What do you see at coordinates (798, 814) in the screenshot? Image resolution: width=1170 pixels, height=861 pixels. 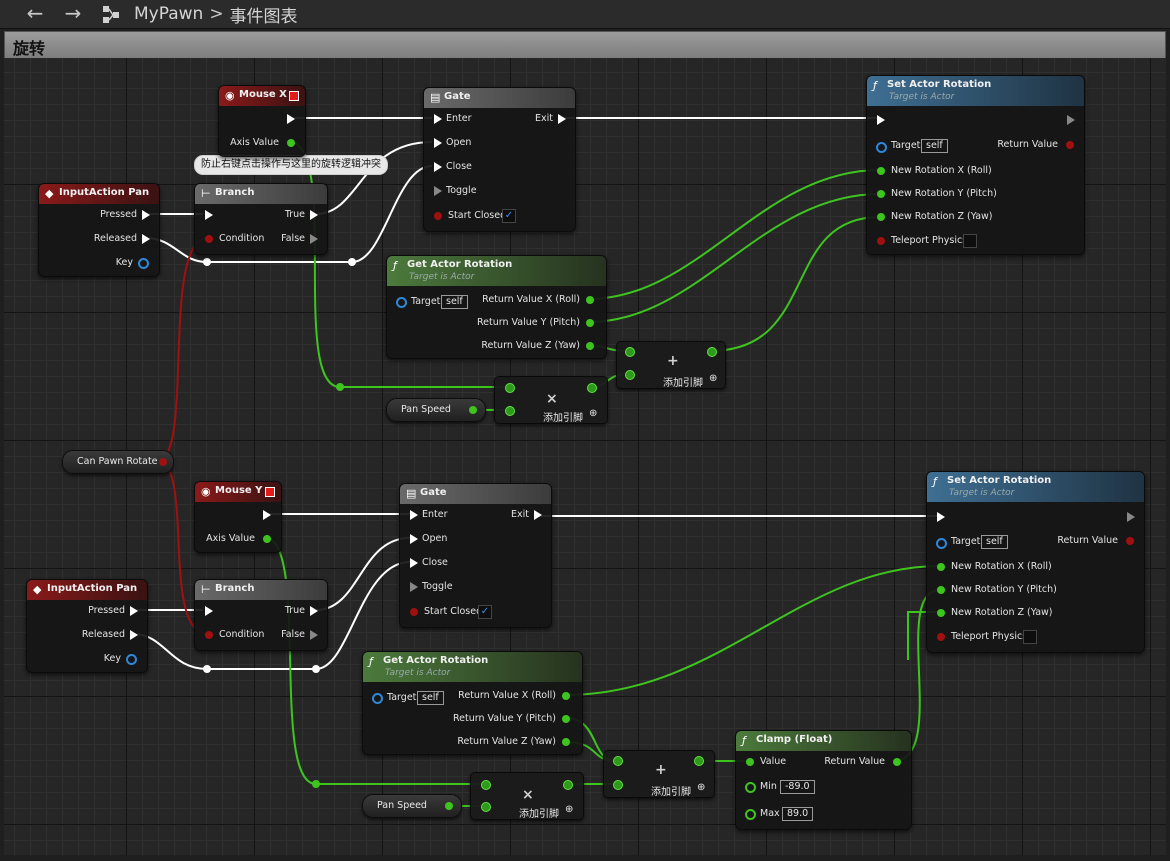 I see `max-field: 89.0` at bounding box center [798, 814].